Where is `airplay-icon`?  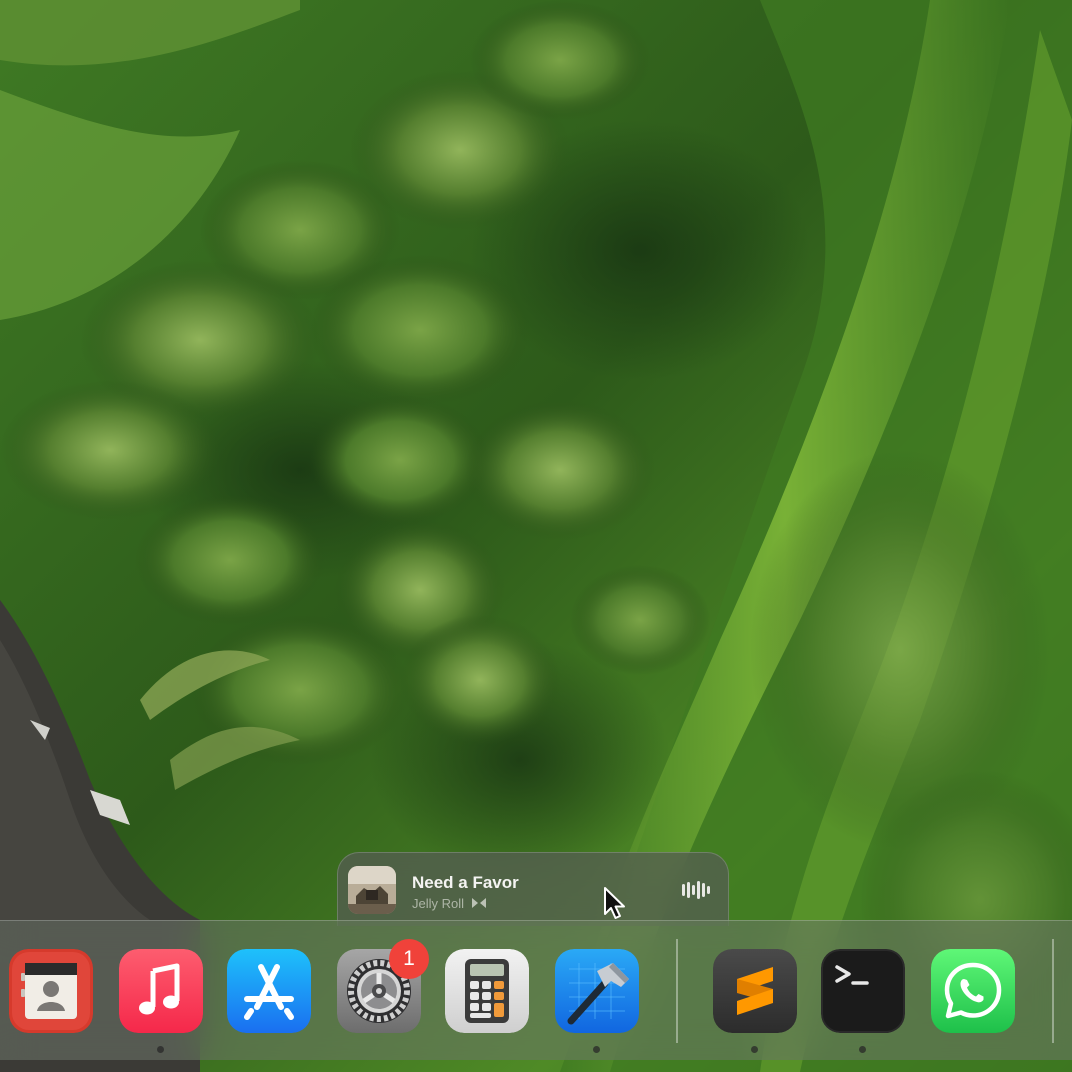 airplay-icon is located at coordinates (479, 903).